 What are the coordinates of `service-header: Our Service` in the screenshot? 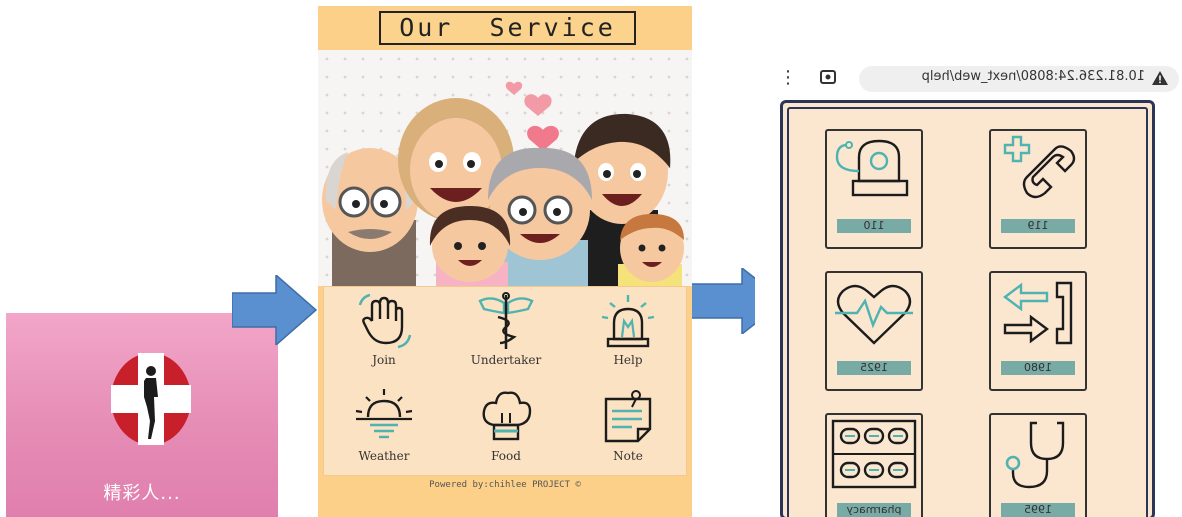 It's located at (505, 28).